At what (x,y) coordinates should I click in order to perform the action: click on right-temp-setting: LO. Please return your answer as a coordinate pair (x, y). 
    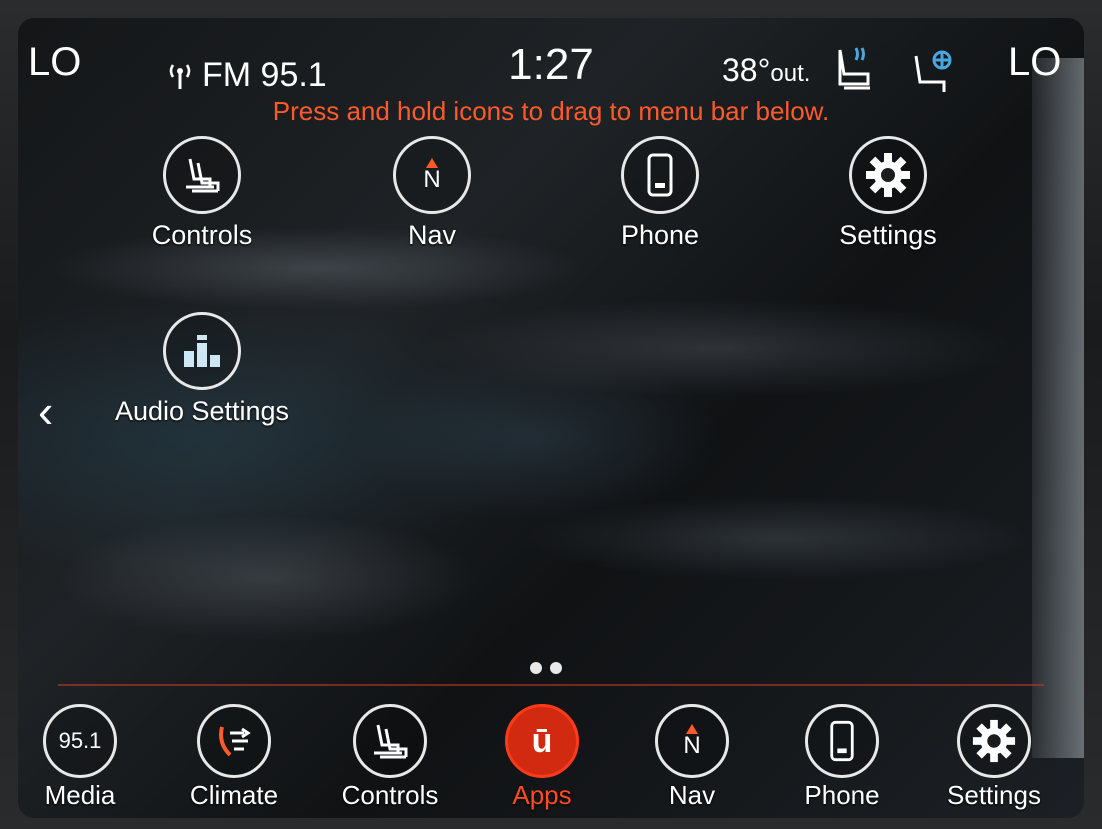
    Looking at the image, I should click on (1034, 62).